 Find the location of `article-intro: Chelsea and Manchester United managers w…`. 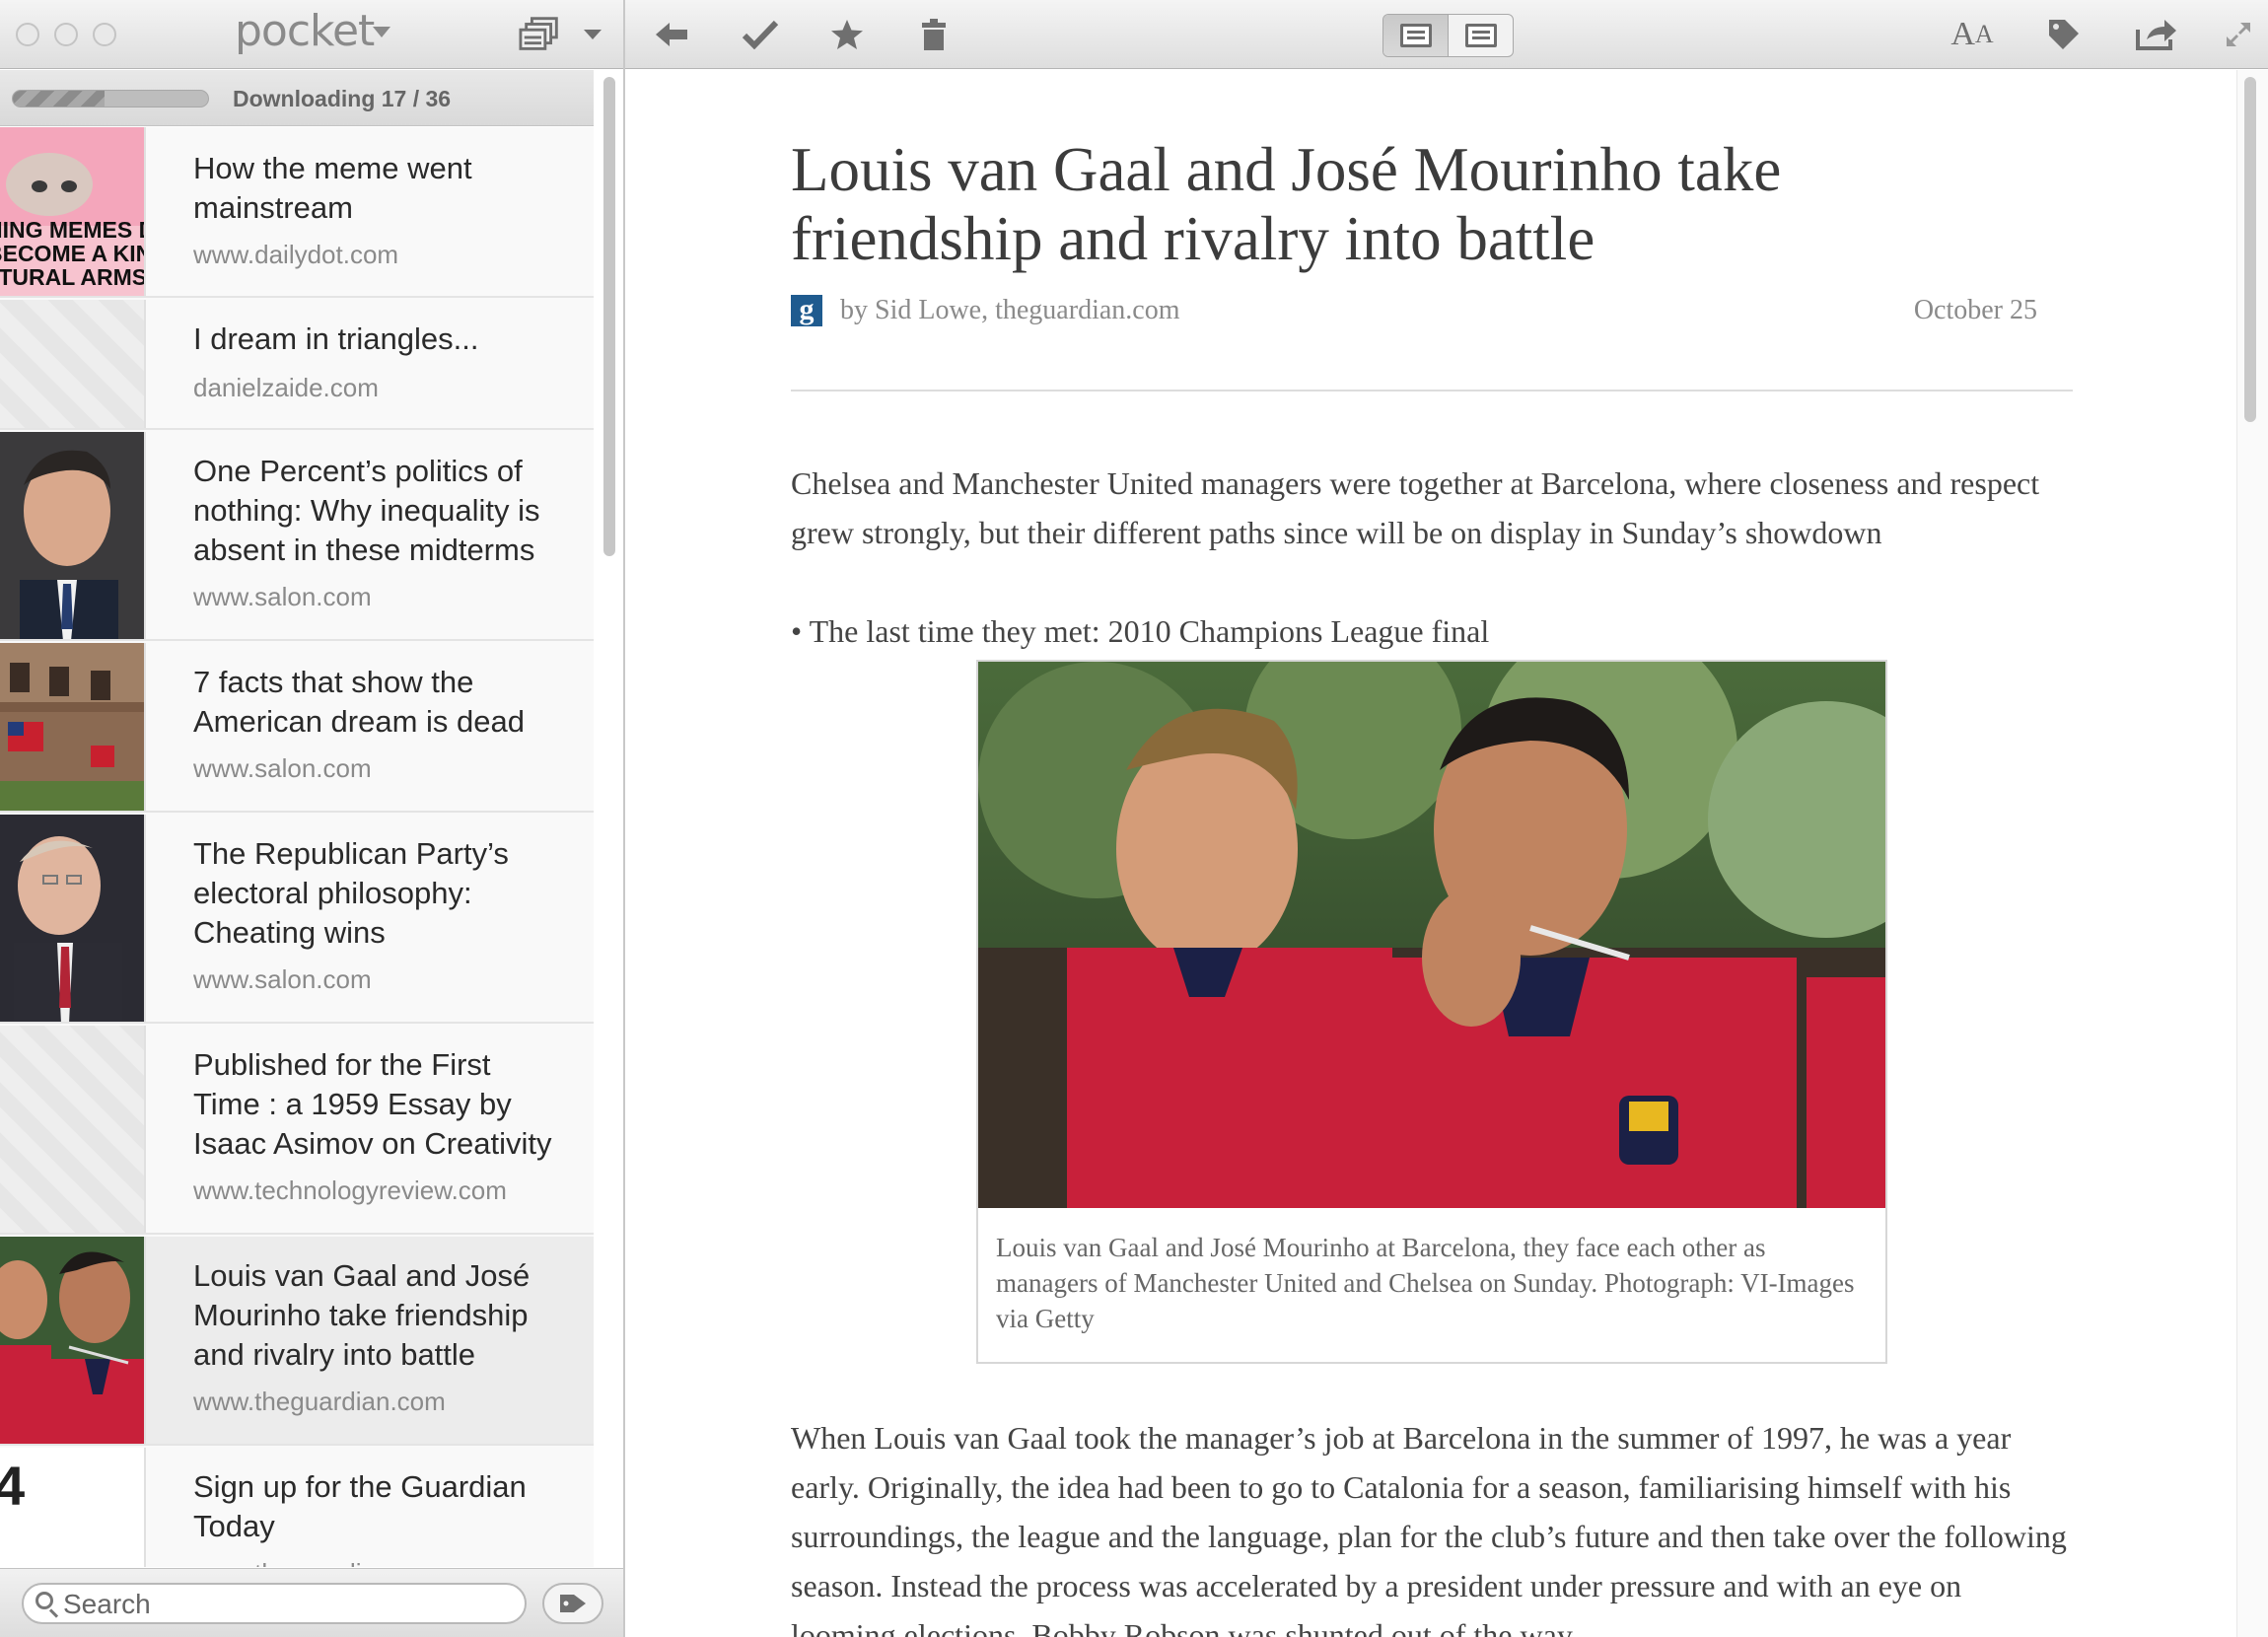

article-intro: Chelsea and Manchester United managers w… is located at coordinates (1416, 507).